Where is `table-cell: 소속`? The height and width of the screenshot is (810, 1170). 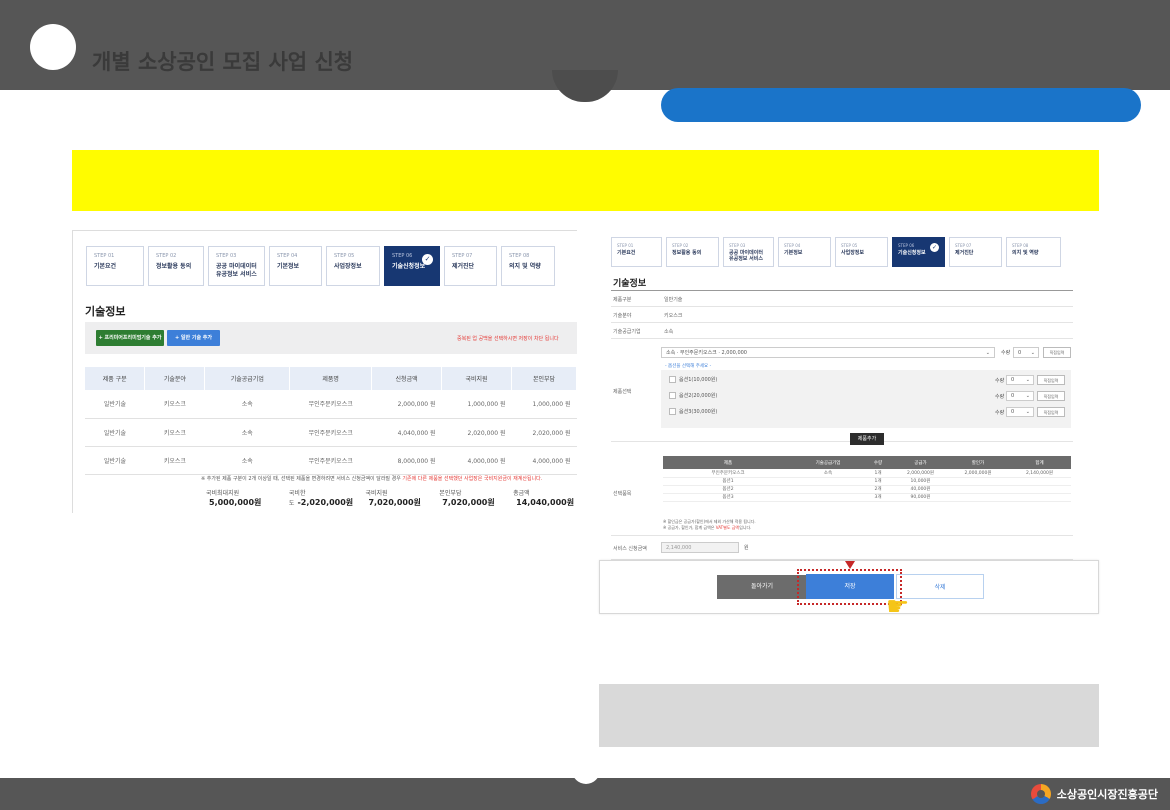
table-cell: 소속 is located at coordinates (247, 404).